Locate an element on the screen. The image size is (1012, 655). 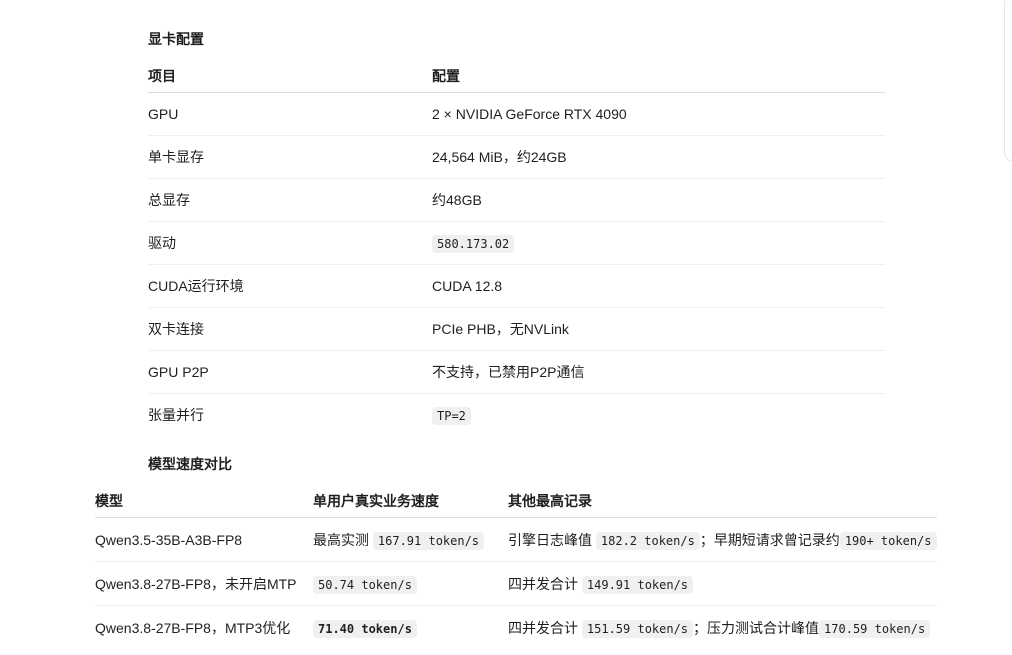
side-panel-edge is located at coordinates (1008, 81).